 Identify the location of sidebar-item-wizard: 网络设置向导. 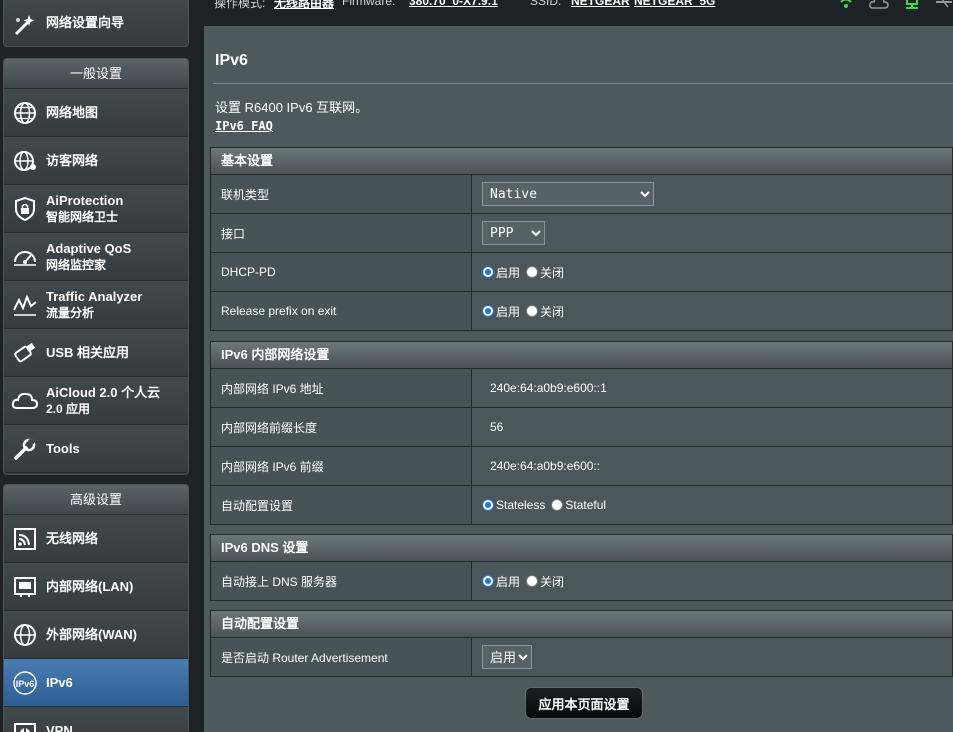
(96, 23).